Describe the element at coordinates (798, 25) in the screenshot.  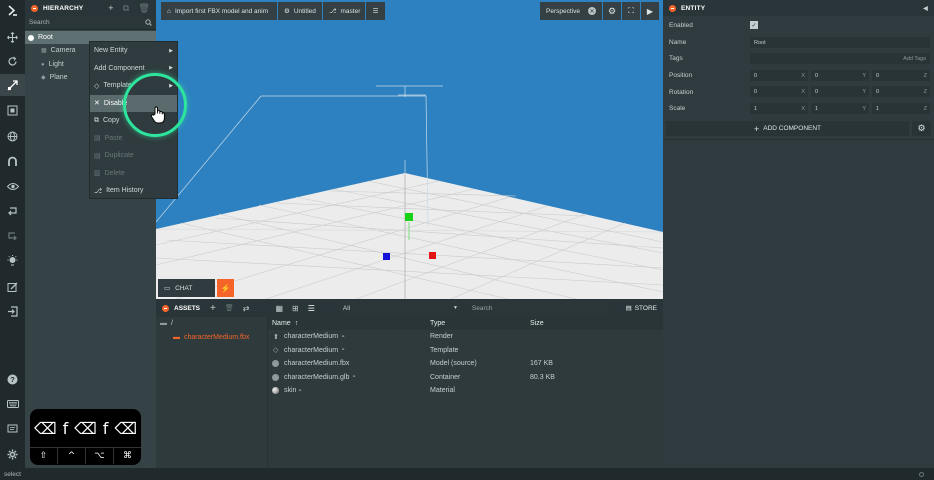
I see `enabled-row: Enabled ✓` at that location.